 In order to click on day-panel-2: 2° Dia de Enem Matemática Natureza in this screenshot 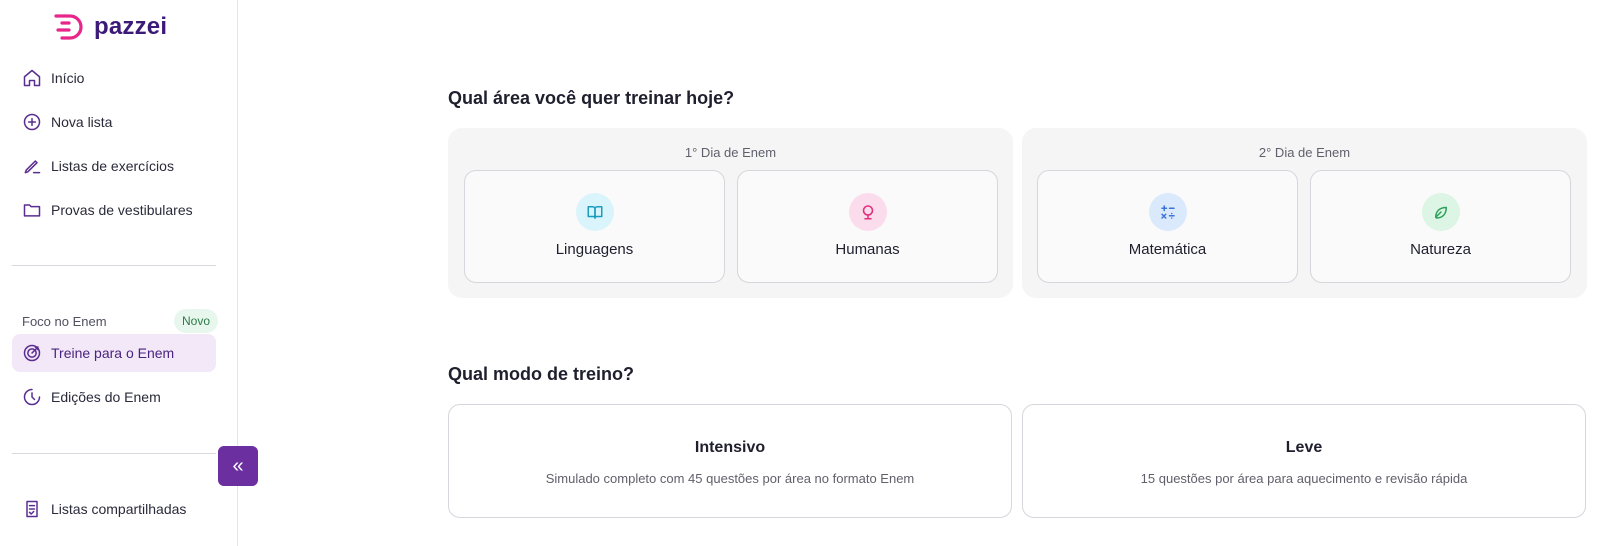, I will do `click(1304, 213)`.